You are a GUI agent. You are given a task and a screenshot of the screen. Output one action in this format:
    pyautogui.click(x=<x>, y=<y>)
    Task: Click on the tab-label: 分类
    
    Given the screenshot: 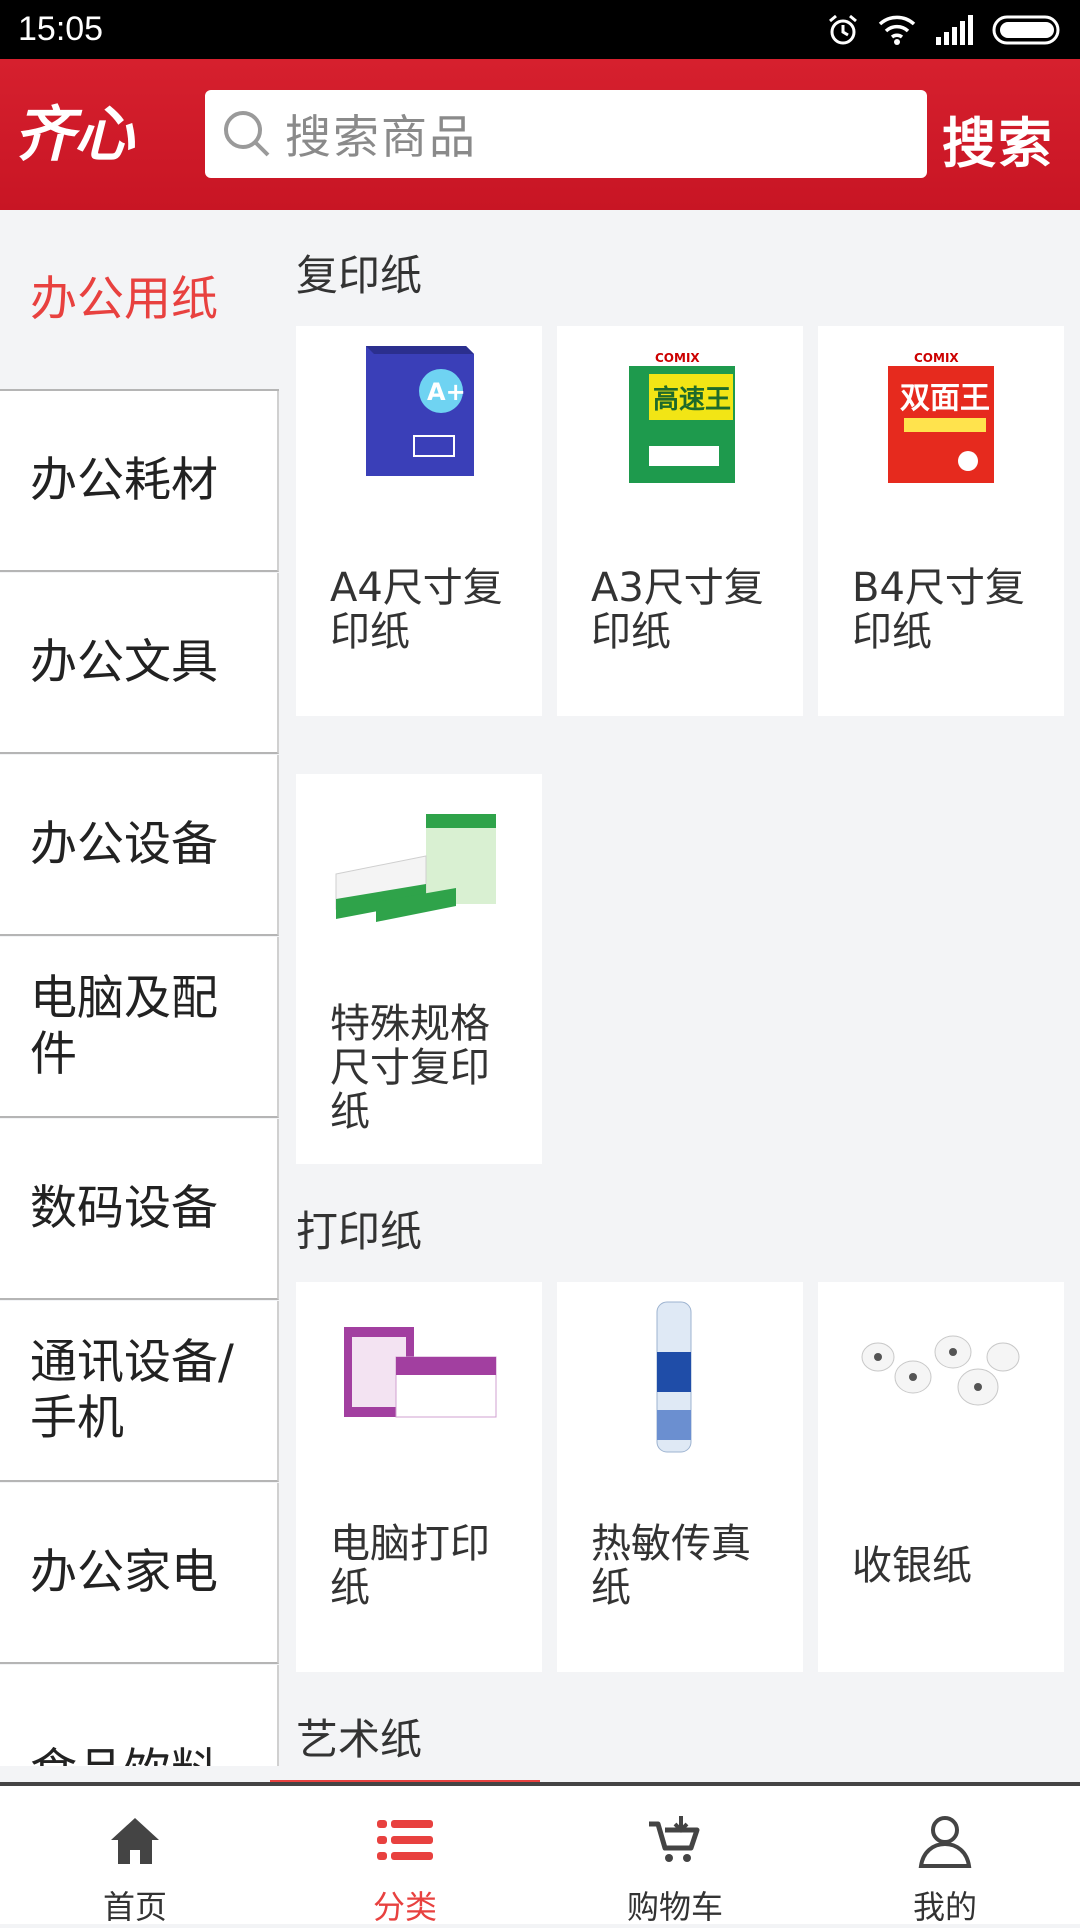 What is the action you would take?
    pyautogui.click(x=404, y=1907)
    